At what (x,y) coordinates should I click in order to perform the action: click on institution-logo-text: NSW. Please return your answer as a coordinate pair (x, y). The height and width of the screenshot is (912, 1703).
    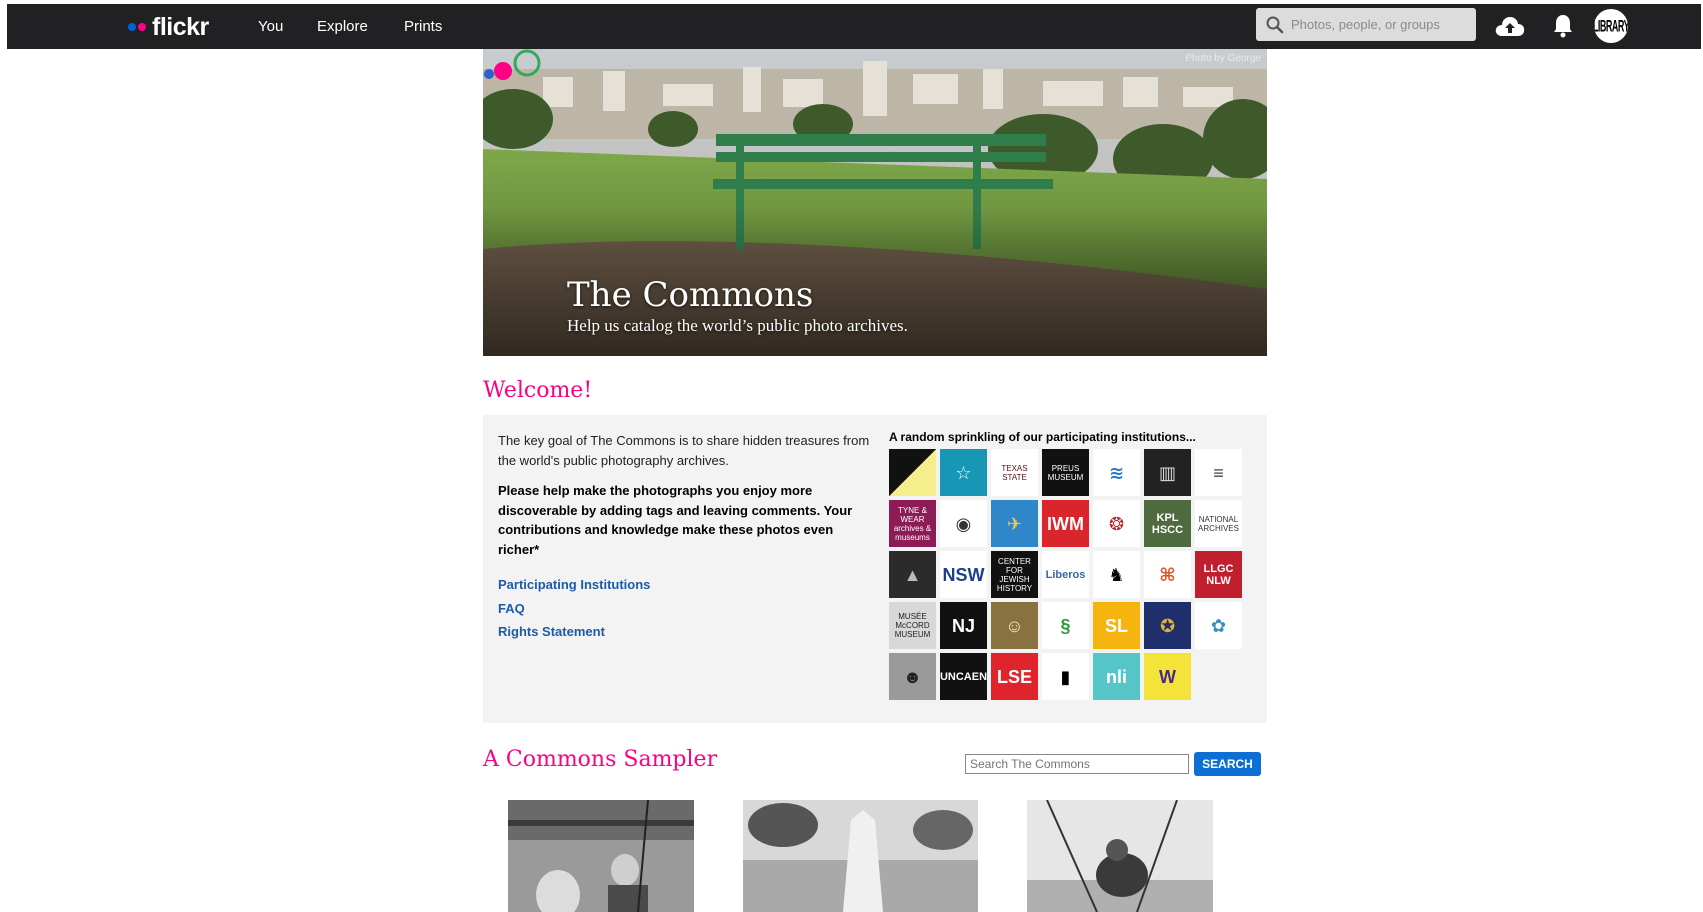
    Looking at the image, I should click on (963, 574).